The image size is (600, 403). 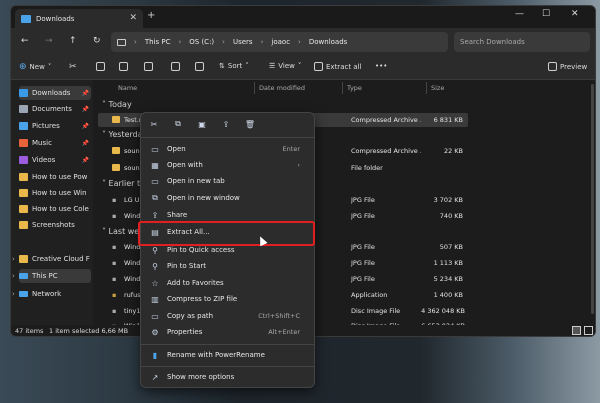 I want to click on close-window-button: ✕, so click(x=575, y=14).